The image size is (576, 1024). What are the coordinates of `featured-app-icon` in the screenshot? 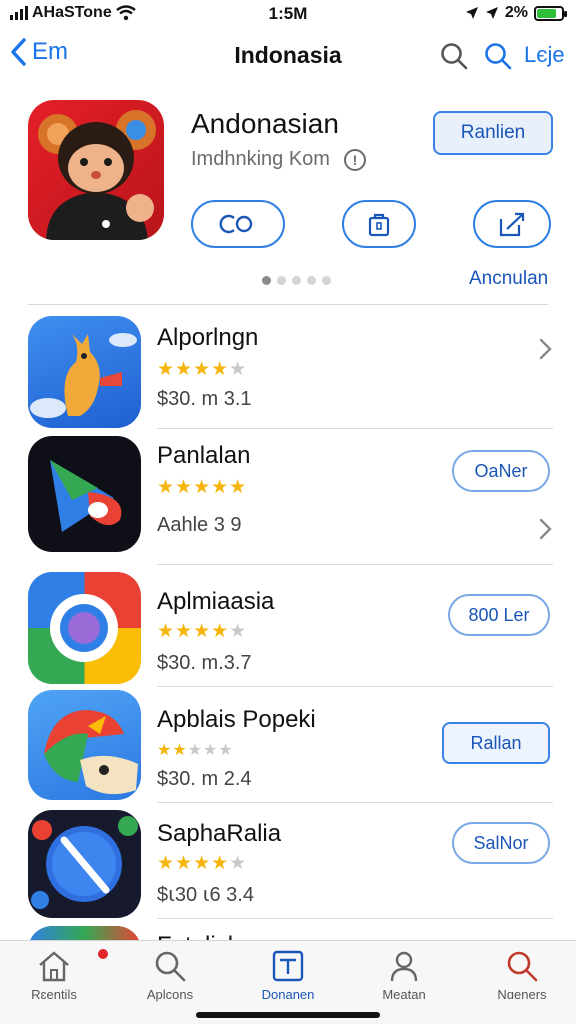 It's located at (96, 170).